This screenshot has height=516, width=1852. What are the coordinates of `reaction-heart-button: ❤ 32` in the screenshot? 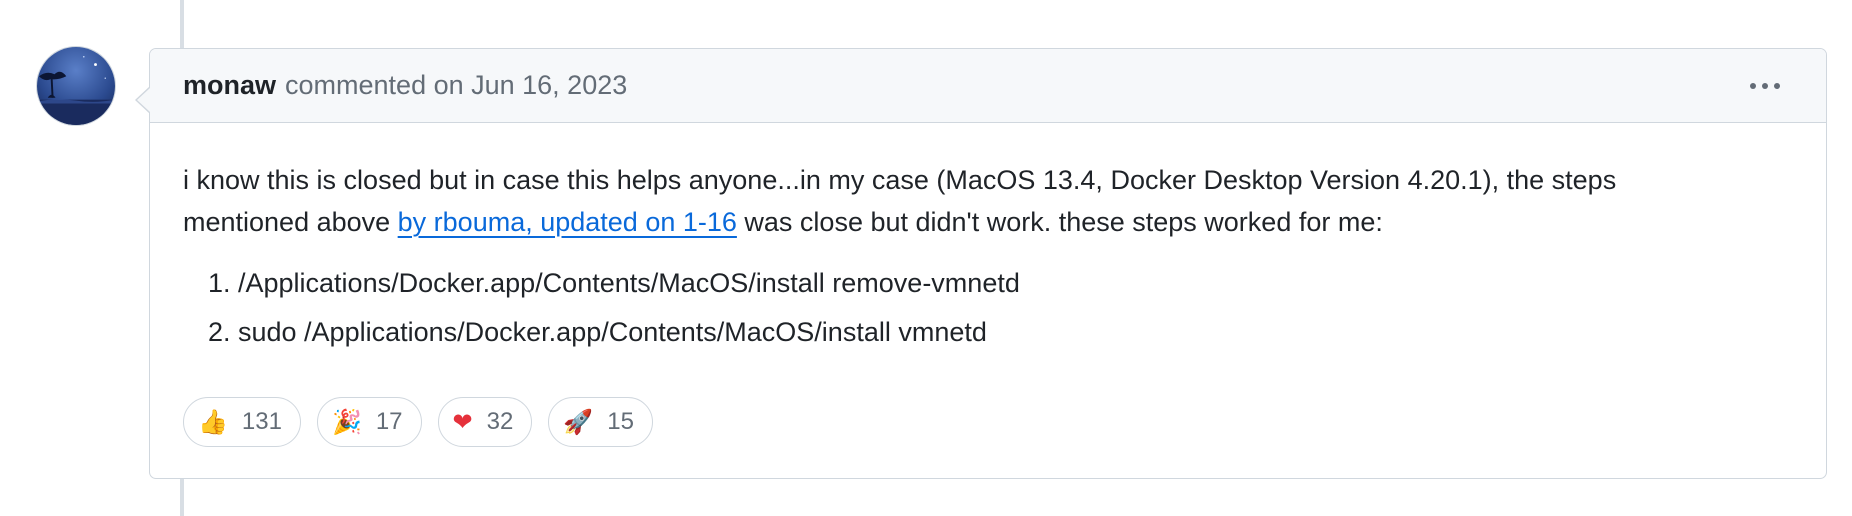 It's located at (485, 422).